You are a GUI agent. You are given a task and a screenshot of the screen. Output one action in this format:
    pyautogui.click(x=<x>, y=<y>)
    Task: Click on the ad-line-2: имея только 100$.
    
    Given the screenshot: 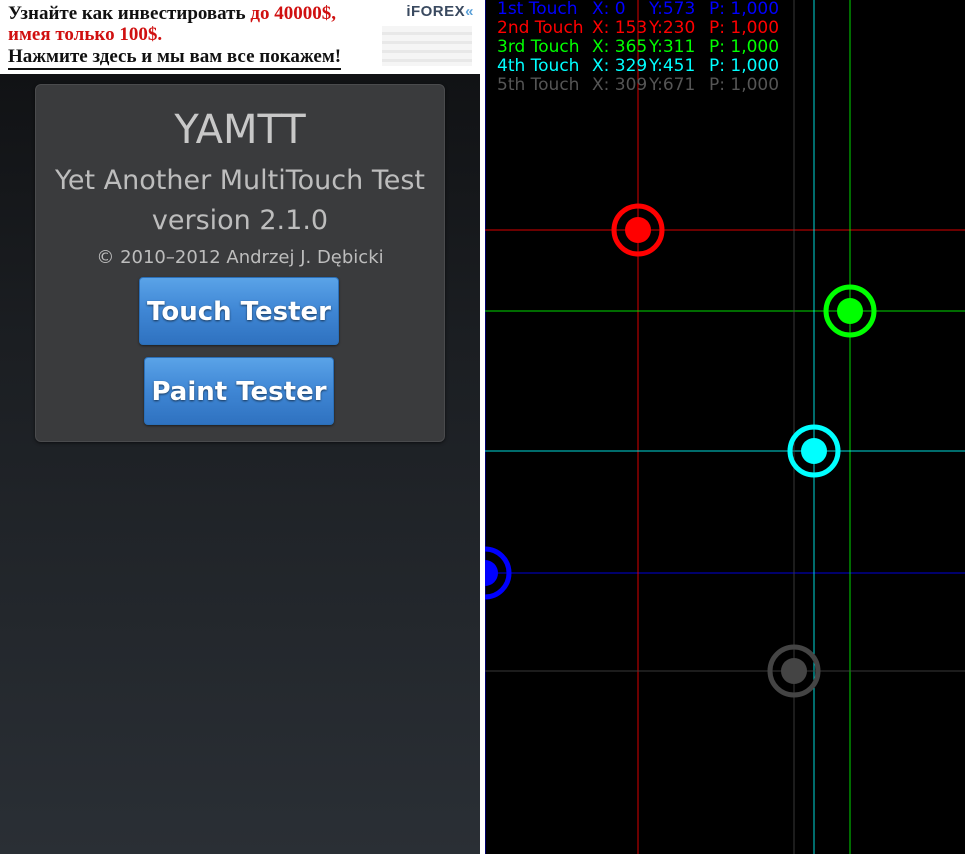 What is the action you would take?
    pyautogui.click(x=85, y=34)
    